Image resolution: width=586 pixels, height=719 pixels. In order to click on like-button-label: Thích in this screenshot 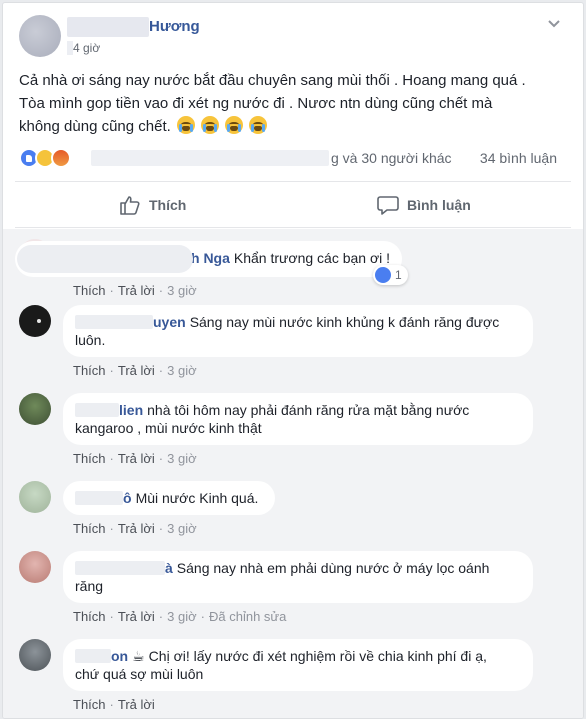, I will do `click(168, 205)`.